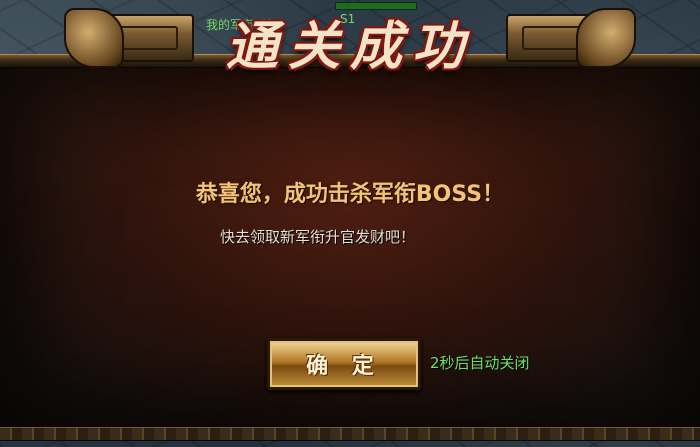 This screenshot has width=700, height=447. Describe the element at coordinates (480, 363) in the screenshot. I see `autoclose-countdown: 2秒后自动关闭` at that location.